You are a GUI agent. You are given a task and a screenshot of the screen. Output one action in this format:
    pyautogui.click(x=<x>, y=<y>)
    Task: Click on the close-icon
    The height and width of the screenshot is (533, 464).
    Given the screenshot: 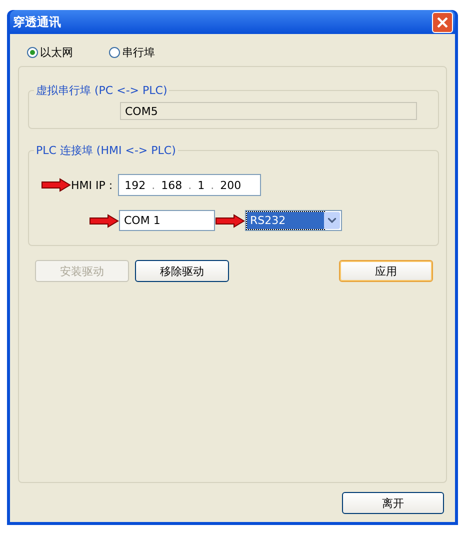 What is the action you would take?
    pyautogui.click(x=442, y=22)
    